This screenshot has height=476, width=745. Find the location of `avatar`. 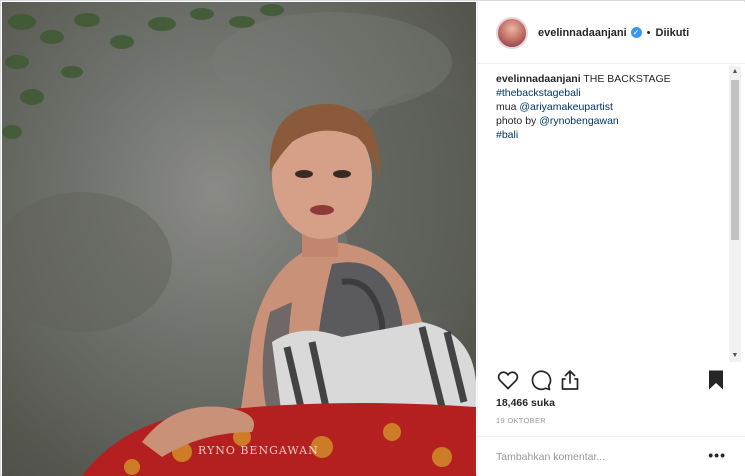

avatar is located at coordinates (512, 32).